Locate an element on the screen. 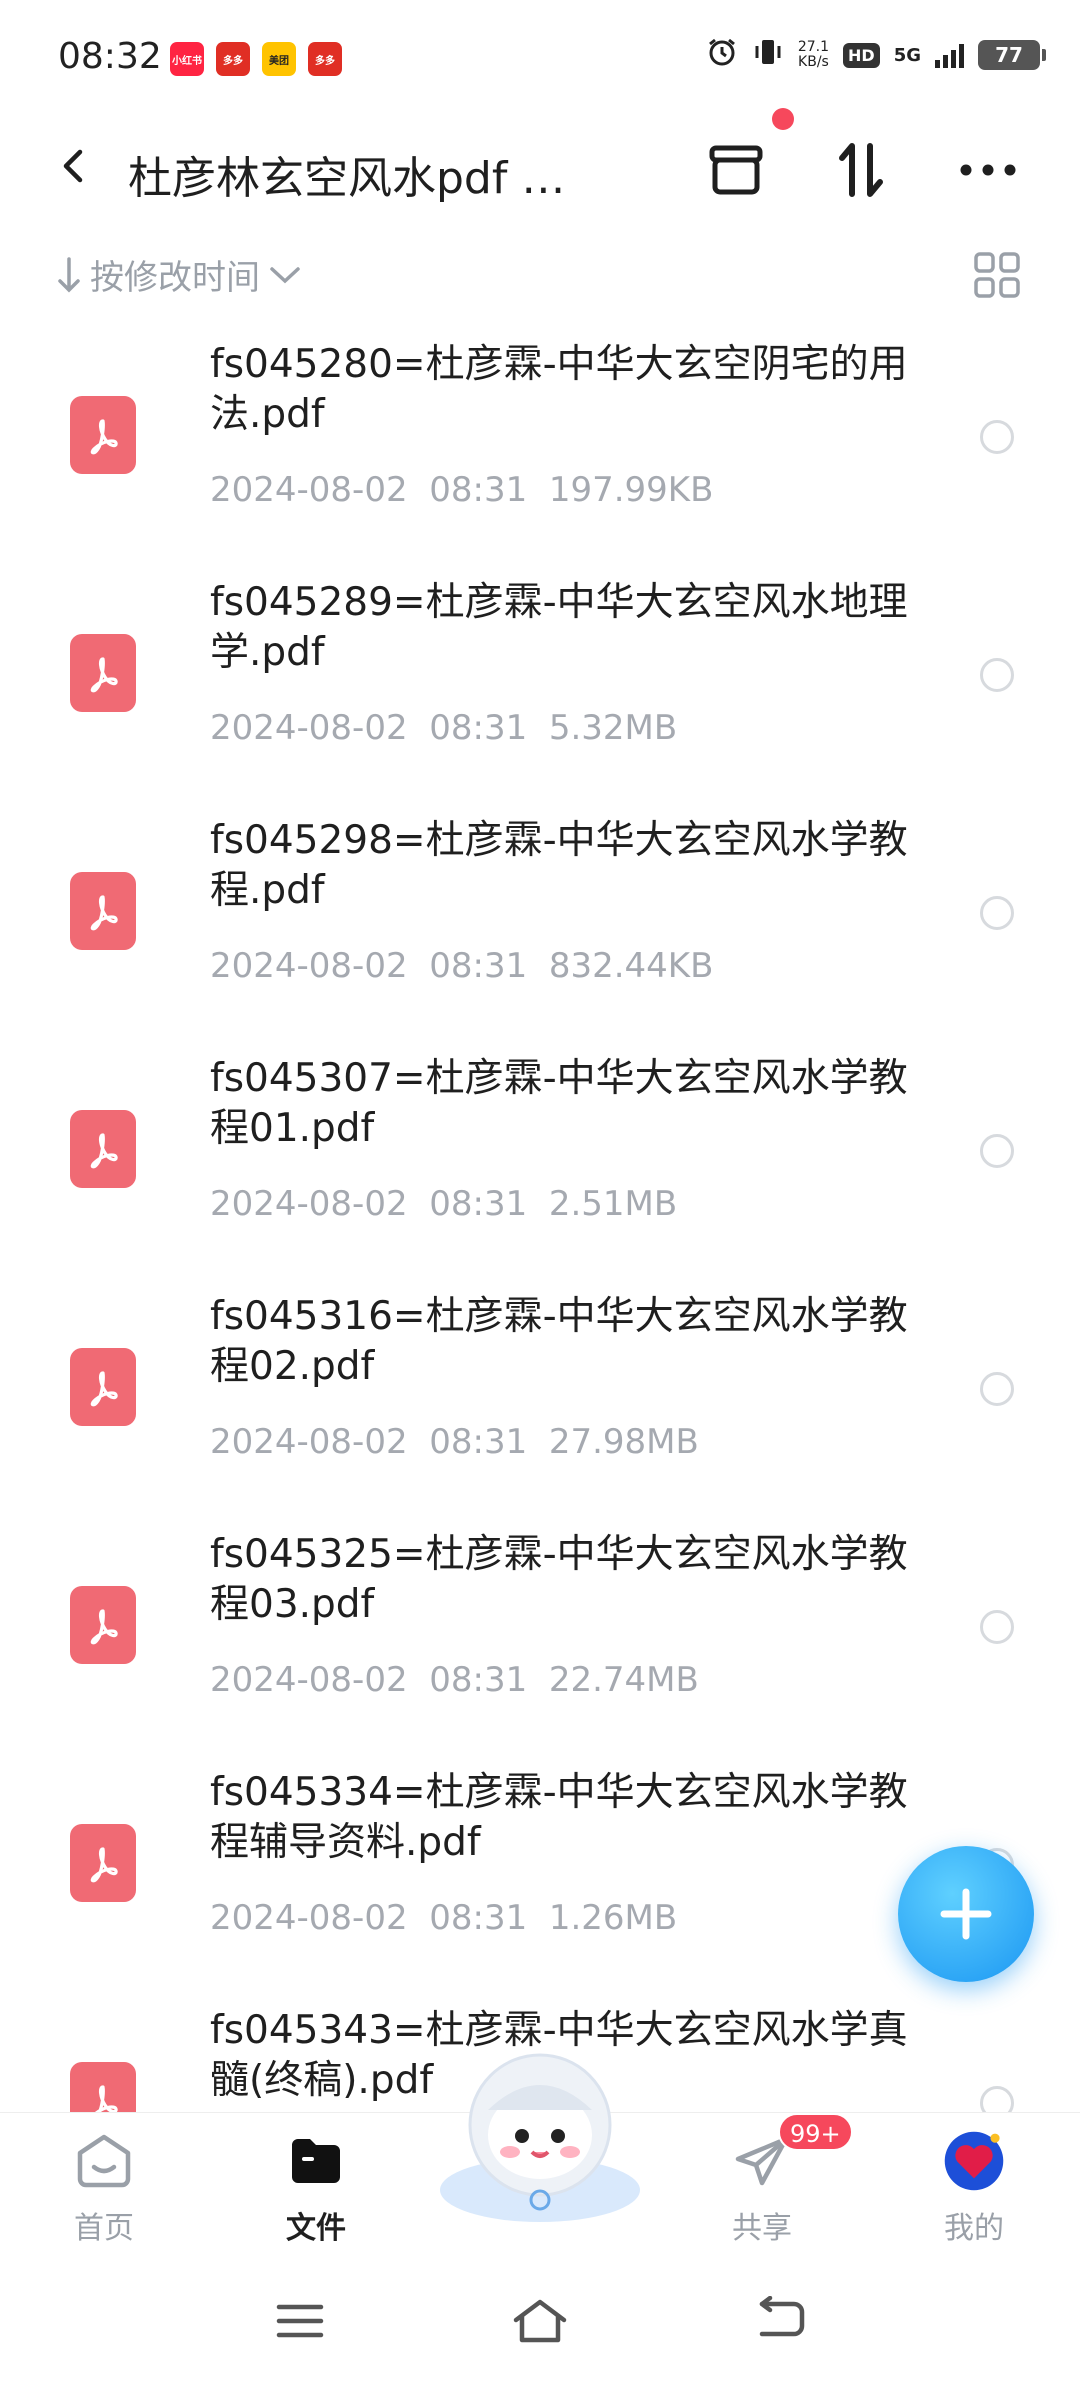 Image resolution: width=1080 pixels, height=2400 pixels. folder-icon is located at coordinates (316, 2161).